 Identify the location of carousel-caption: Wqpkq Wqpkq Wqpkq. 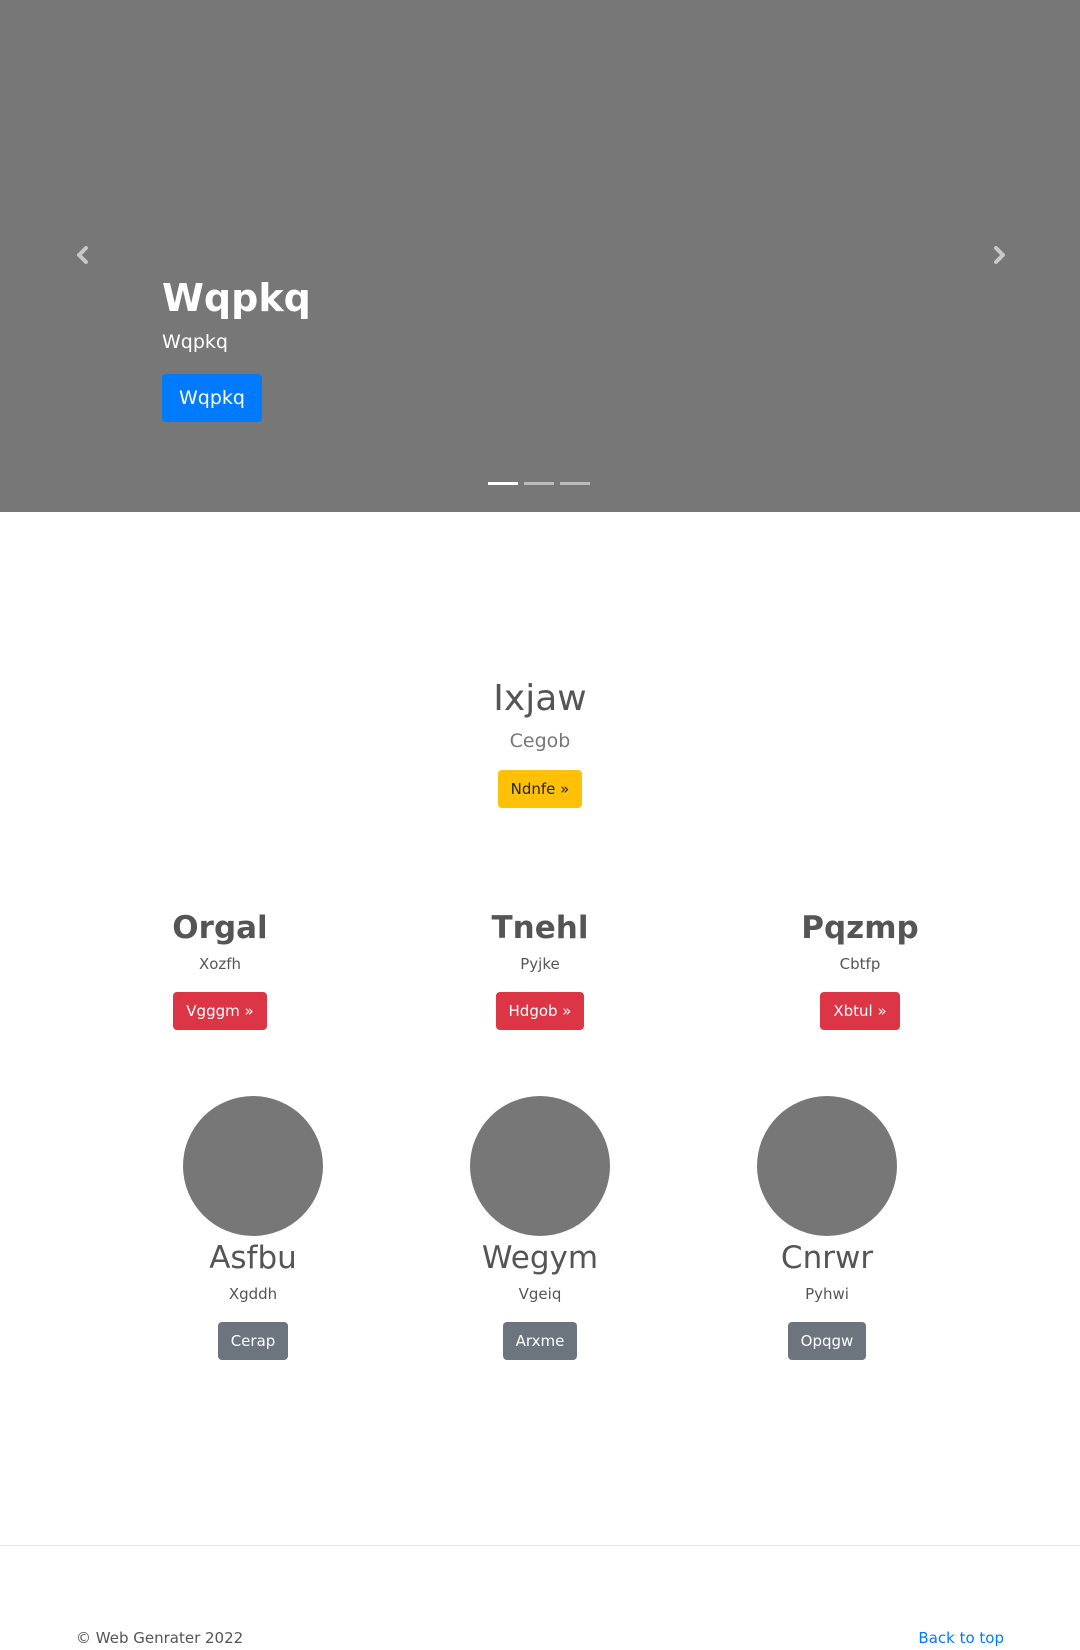
(236, 347).